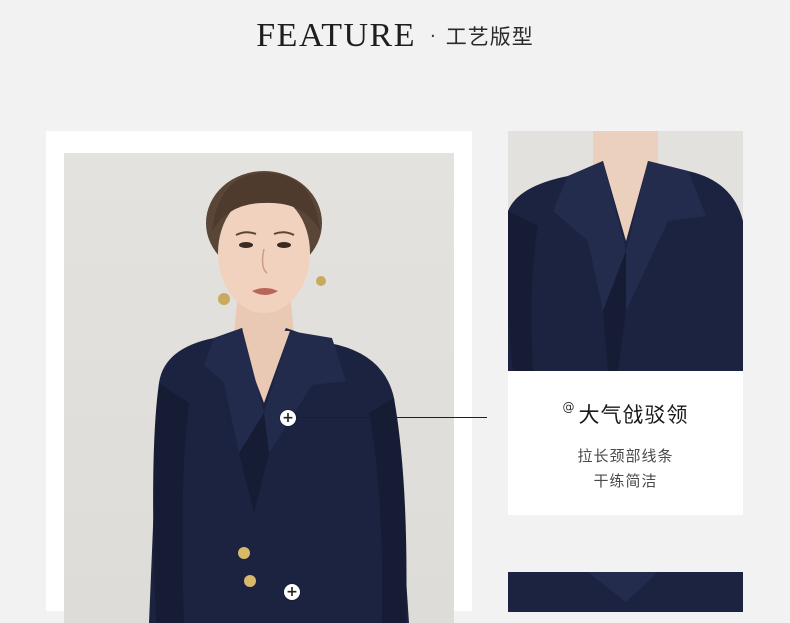 This screenshot has width=790, height=623. I want to click on page-header: FEATURE · 工艺版型, so click(395, 36).